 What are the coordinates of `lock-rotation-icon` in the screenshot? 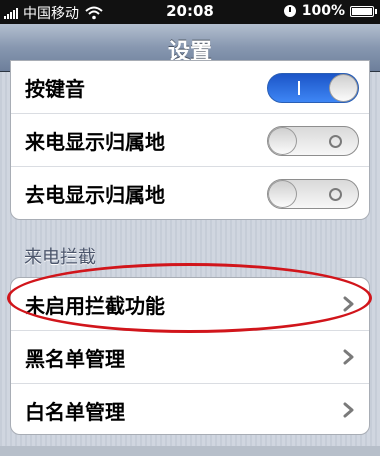 It's located at (289, 11).